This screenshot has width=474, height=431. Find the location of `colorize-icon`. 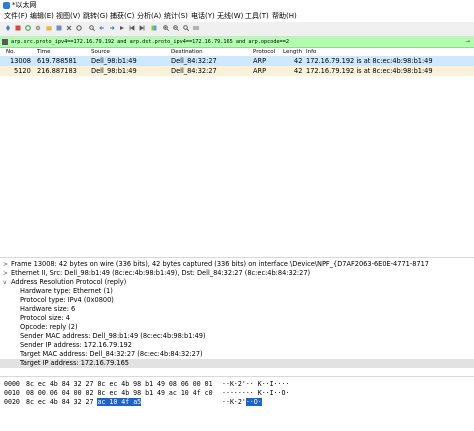

colorize-icon is located at coordinates (154, 28).